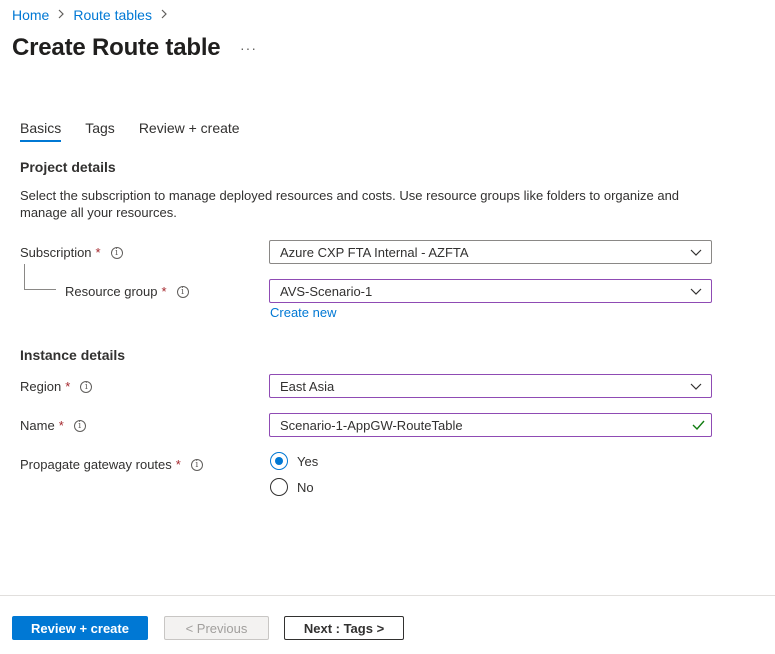 The width and height of the screenshot is (775, 654). Describe the element at coordinates (326, 291) in the screenshot. I see `resource-group-value: AVS-Scenario-1` at that location.